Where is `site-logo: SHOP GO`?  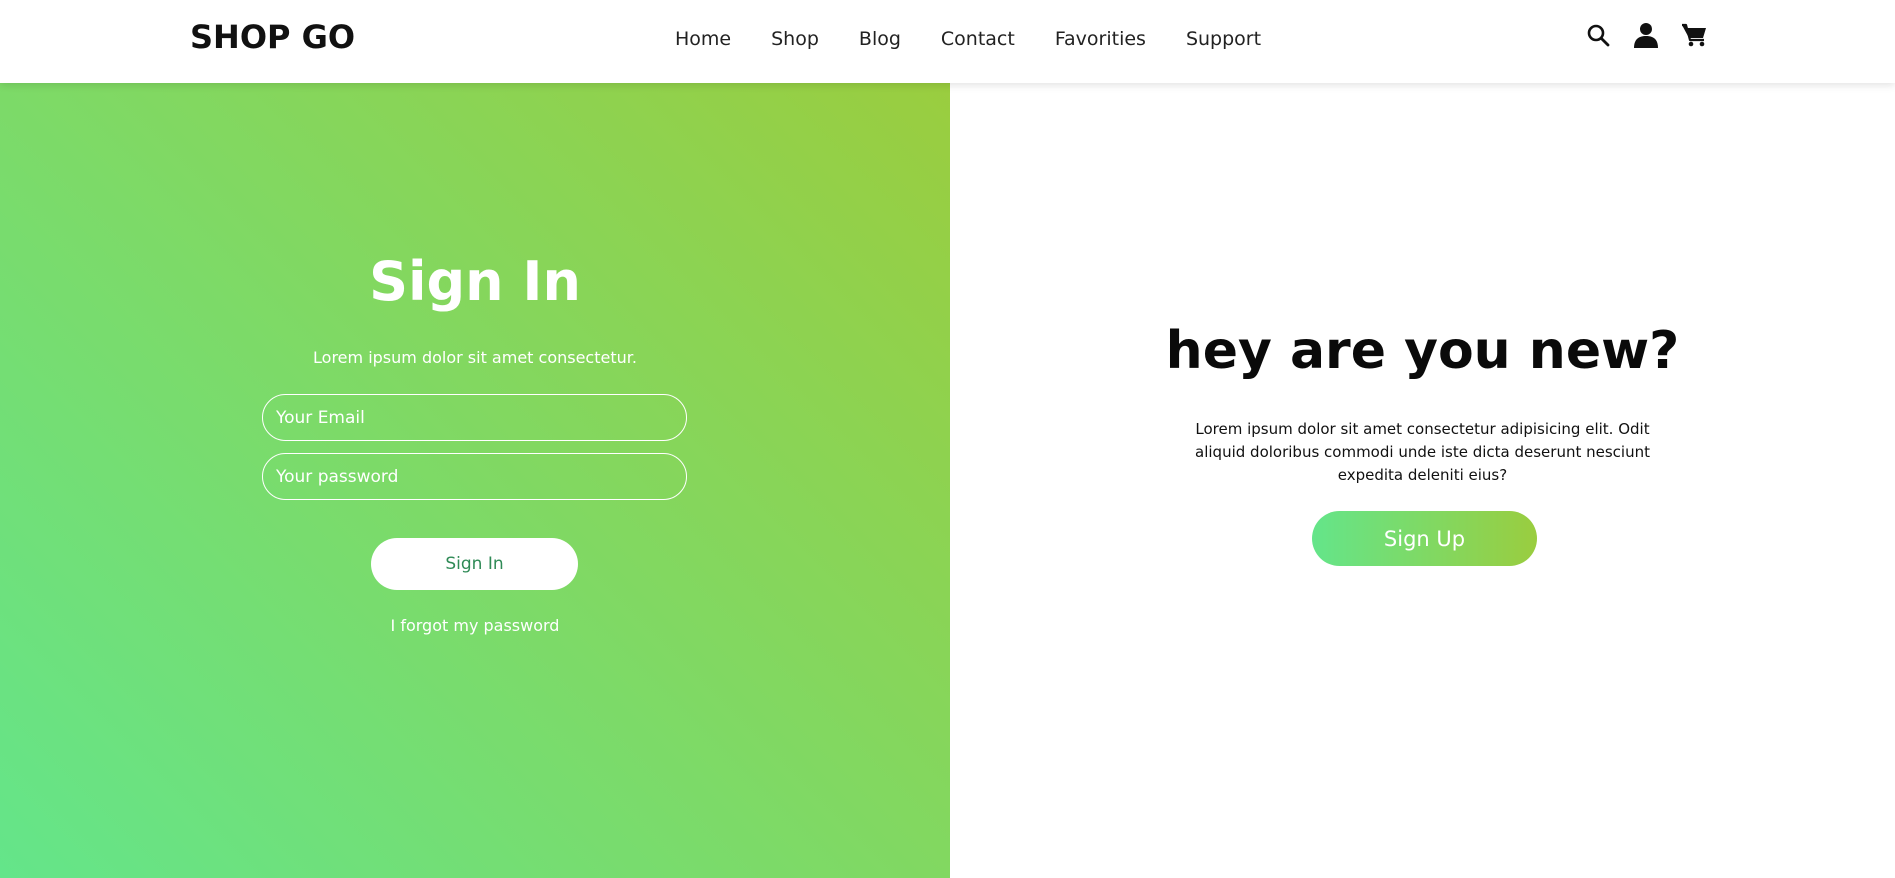 site-logo: SHOP GO is located at coordinates (272, 37).